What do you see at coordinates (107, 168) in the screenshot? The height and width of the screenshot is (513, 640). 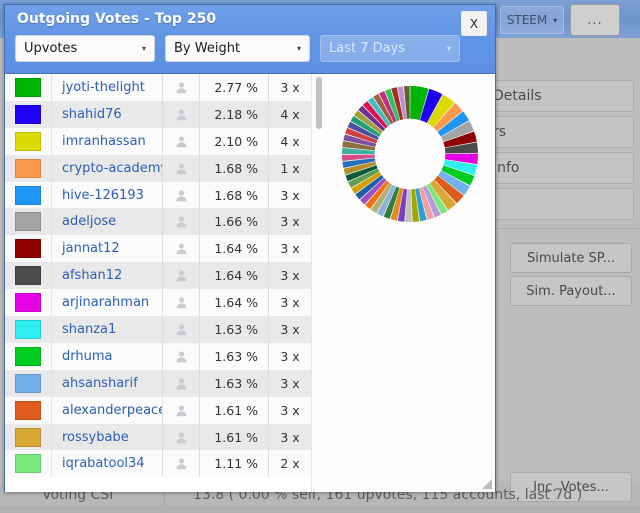 I see `account-name-link: crypto-academy` at bounding box center [107, 168].